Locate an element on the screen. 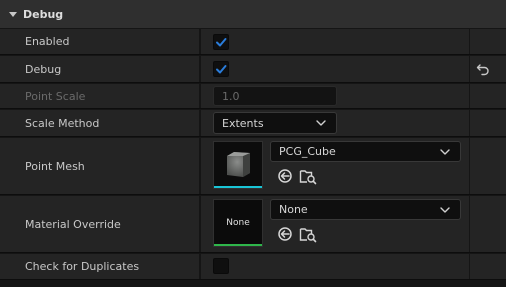 This screenshot has width=506, height=287. property-label: Check for Duplicates is located at coordinates (82, 266).